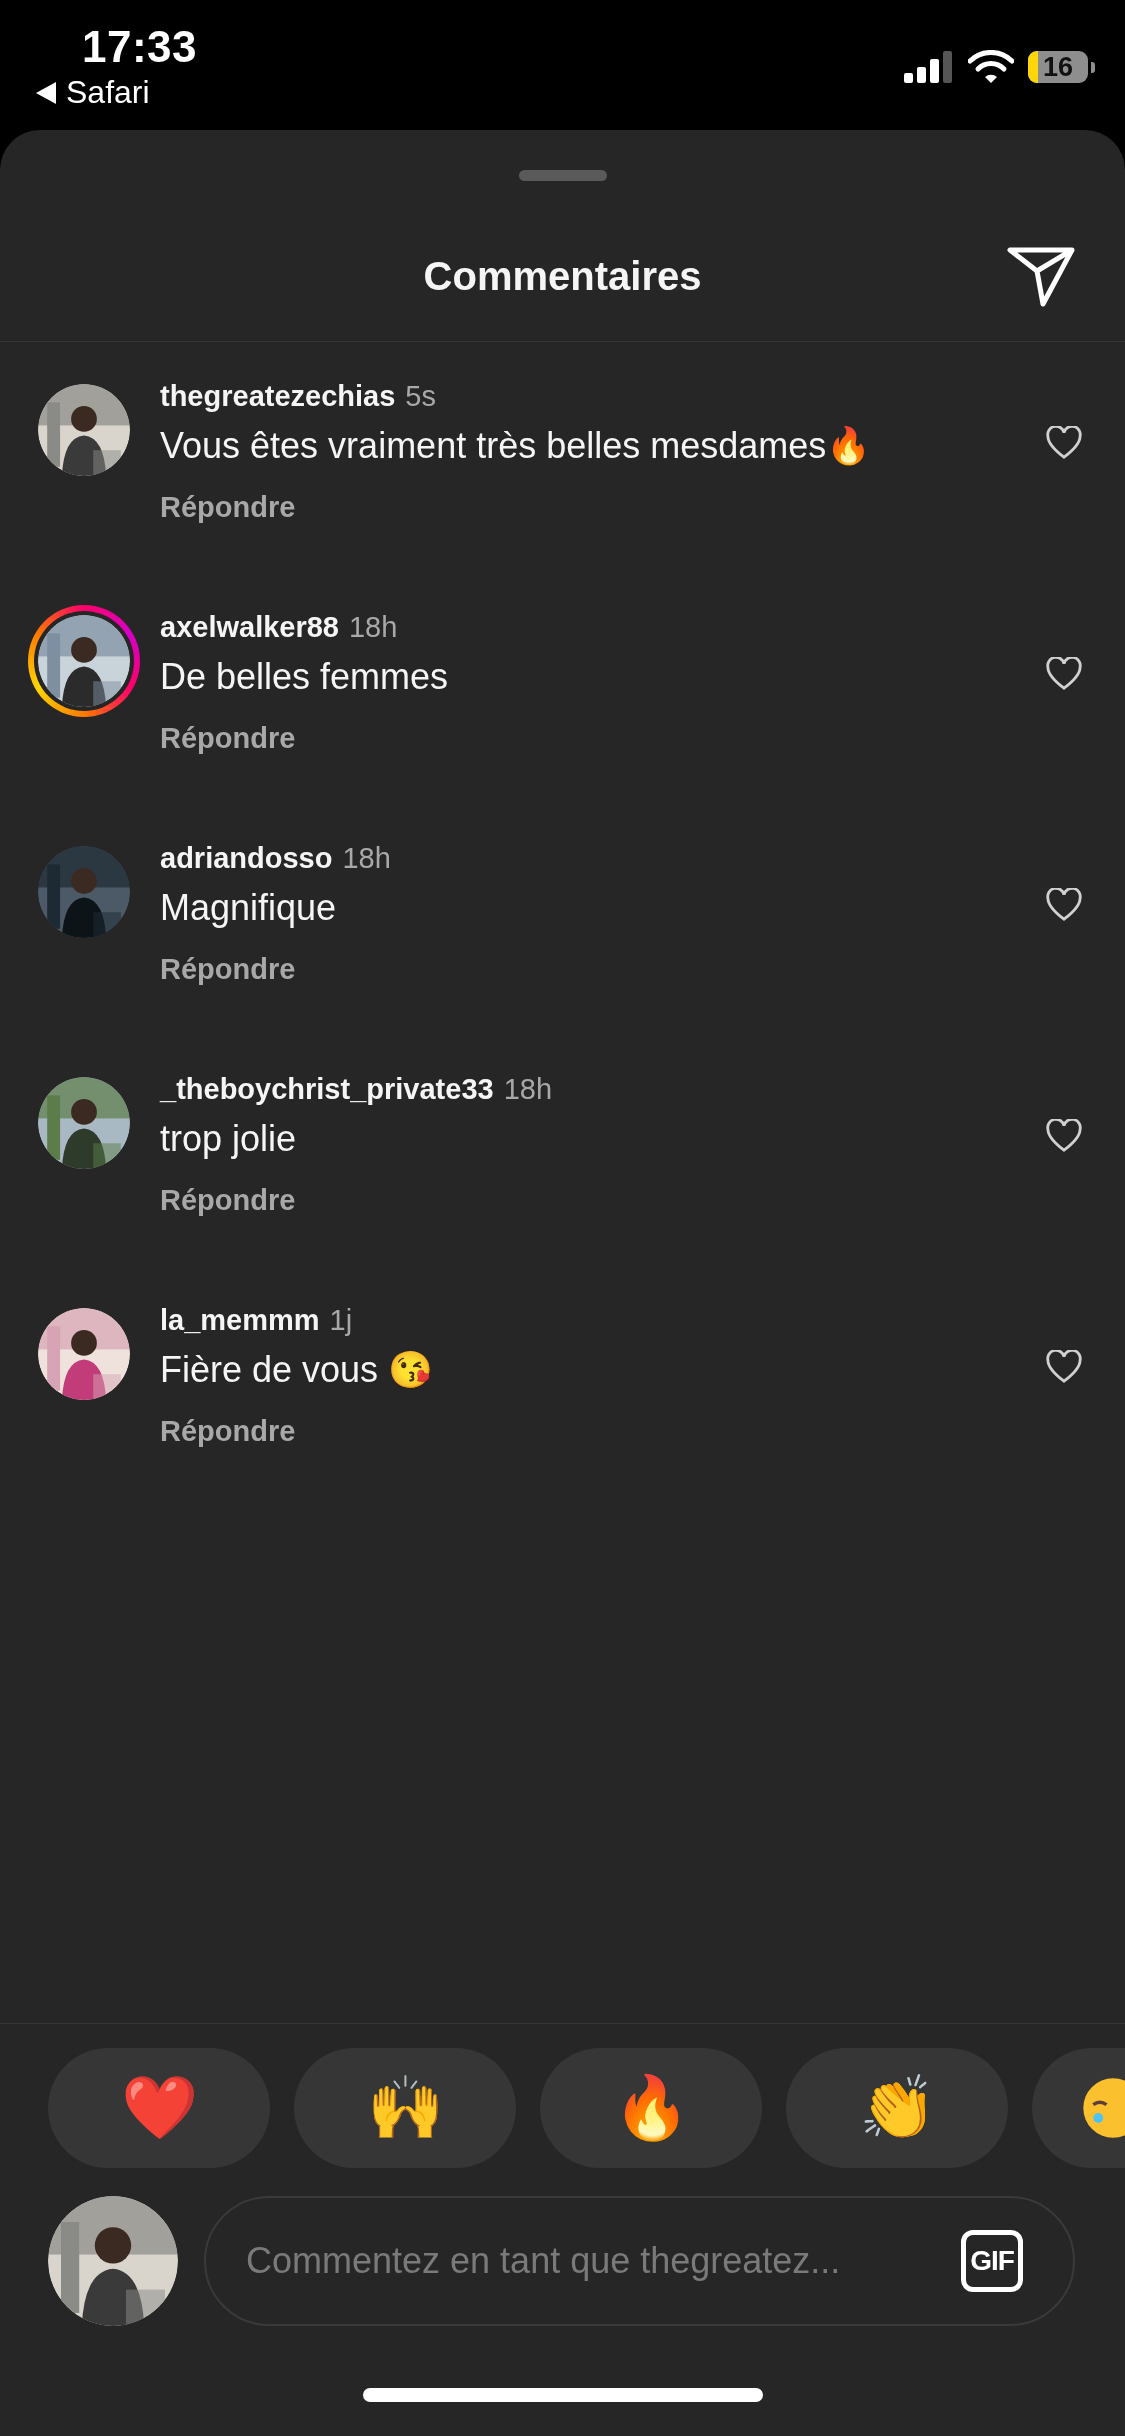  Describe the element at coordinates (992, 2261) in the screenshot. I see `gif-button: GIF` at that location.